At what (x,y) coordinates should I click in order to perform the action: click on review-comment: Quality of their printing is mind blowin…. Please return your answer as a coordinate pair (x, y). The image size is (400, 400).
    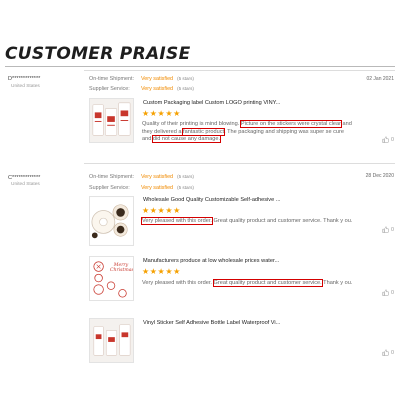
    Looking at the image, I should click on (247, 132).